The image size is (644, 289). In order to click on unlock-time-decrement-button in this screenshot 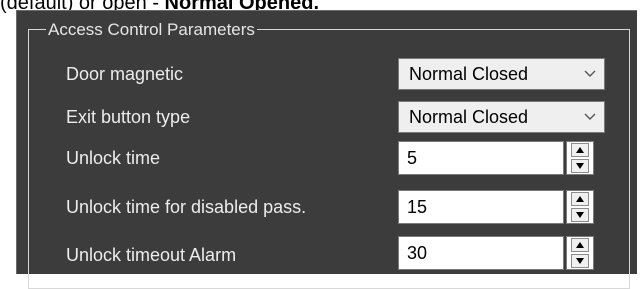, I will do `click(580, 166)`.